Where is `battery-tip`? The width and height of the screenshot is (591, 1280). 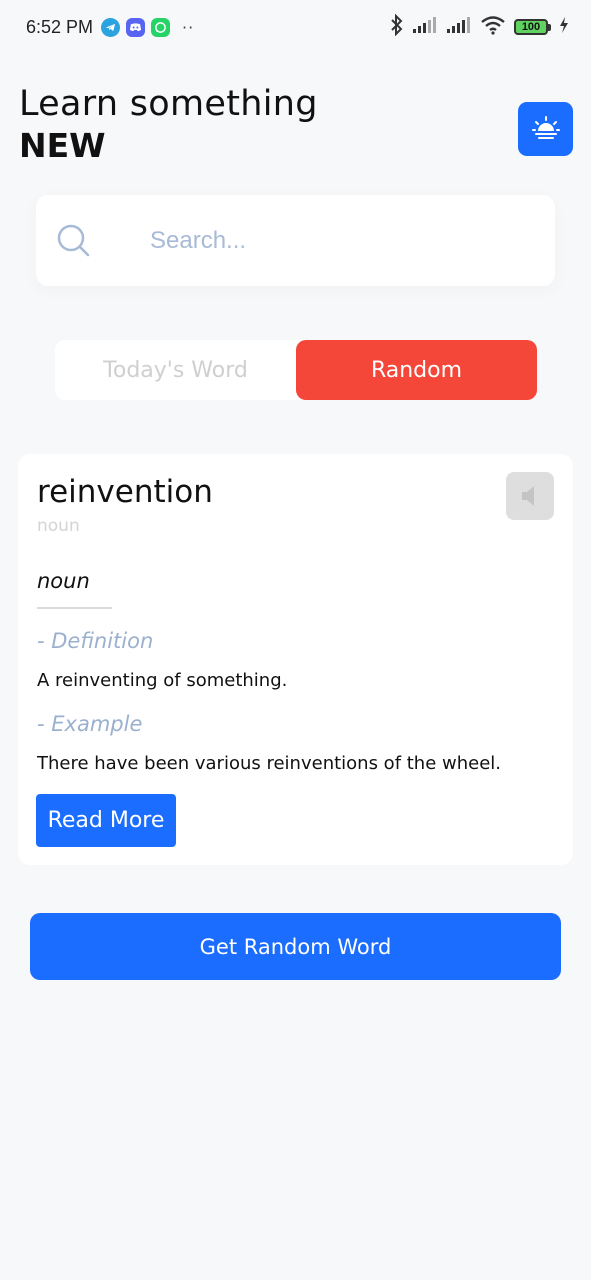
battery-tip is located at coordinates (549, 27).